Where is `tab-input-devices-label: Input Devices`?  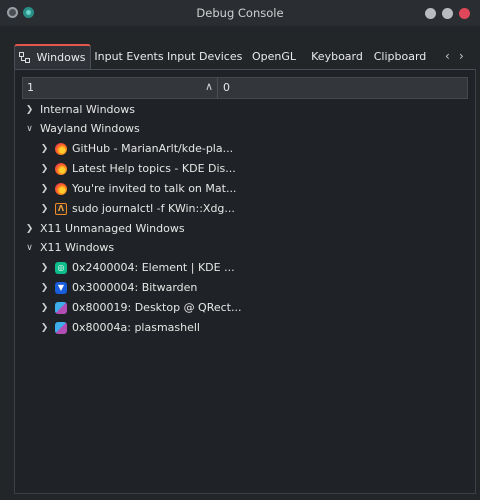 tab-input-devices-label: Input Devices is located at coordinates (205, 56).